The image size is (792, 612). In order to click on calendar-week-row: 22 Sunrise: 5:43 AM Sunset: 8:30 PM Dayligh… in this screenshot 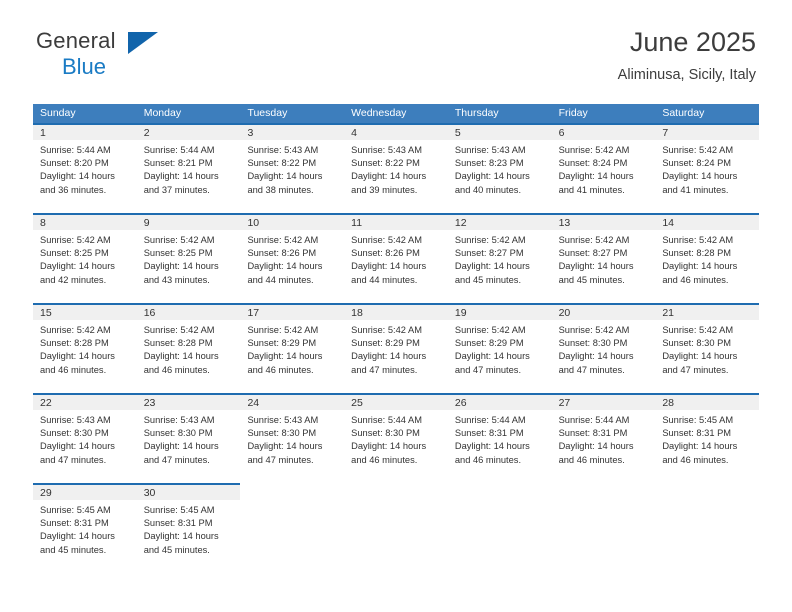, I will do `click(396, 438)`.